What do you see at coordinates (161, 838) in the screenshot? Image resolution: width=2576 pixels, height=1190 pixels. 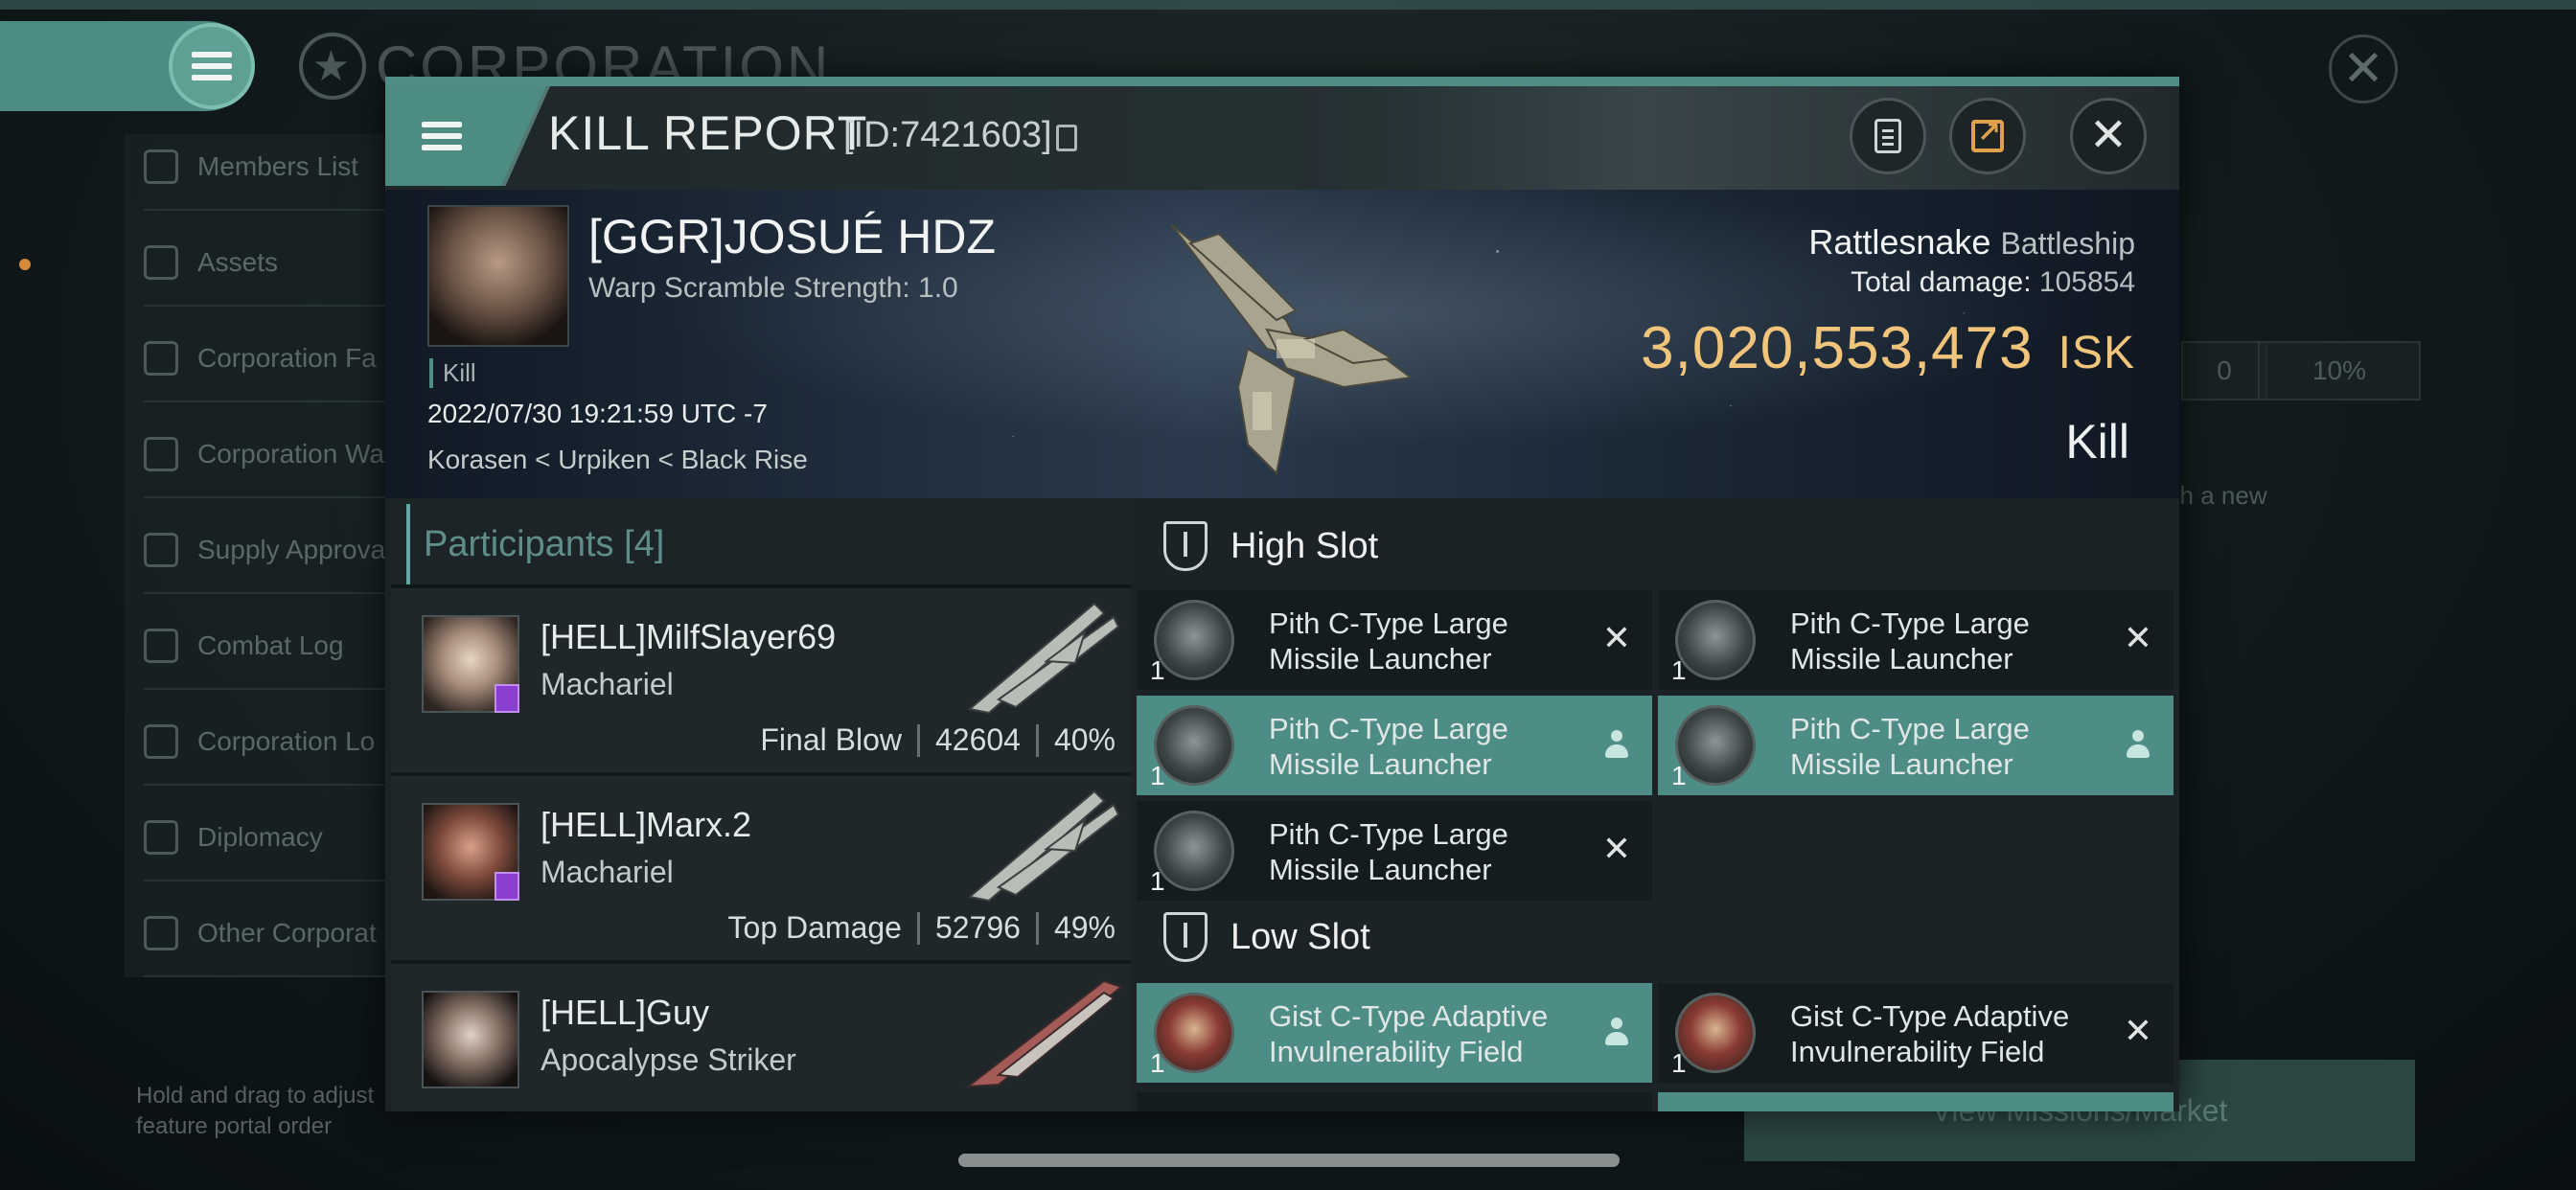 I see `diplomacy-icon` at bounding box center [161, 838].